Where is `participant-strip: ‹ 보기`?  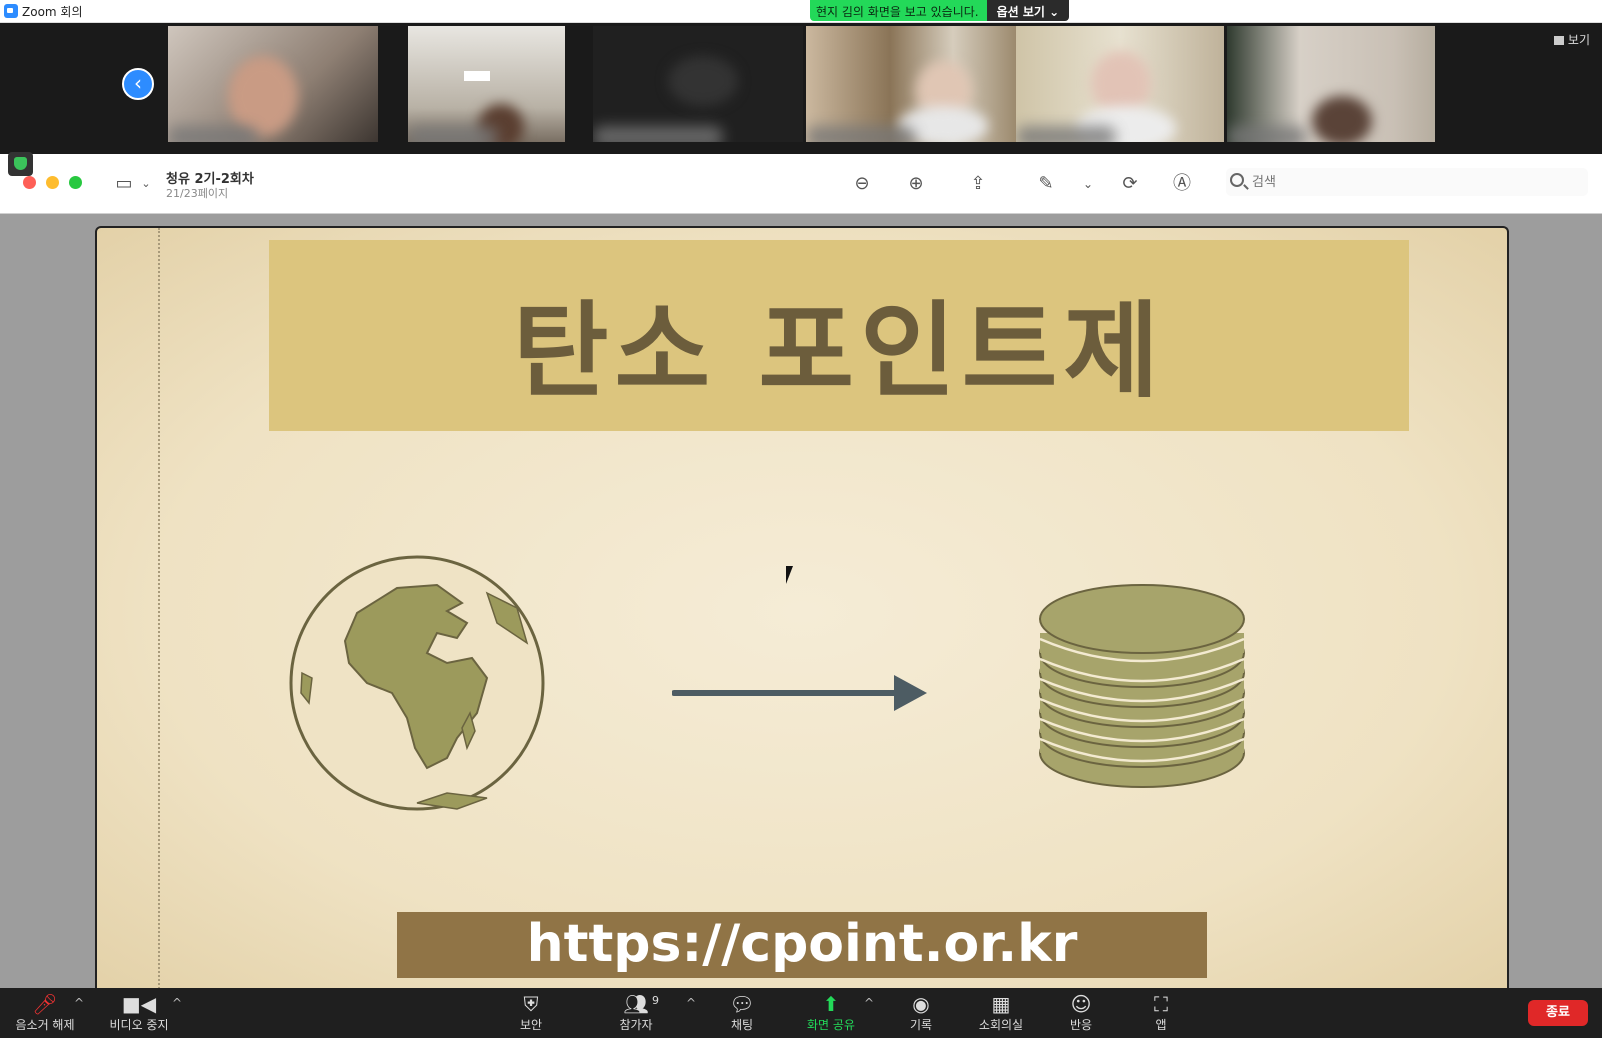
participant-strip: ‹ 보기 is located at coordinates (801, 88).